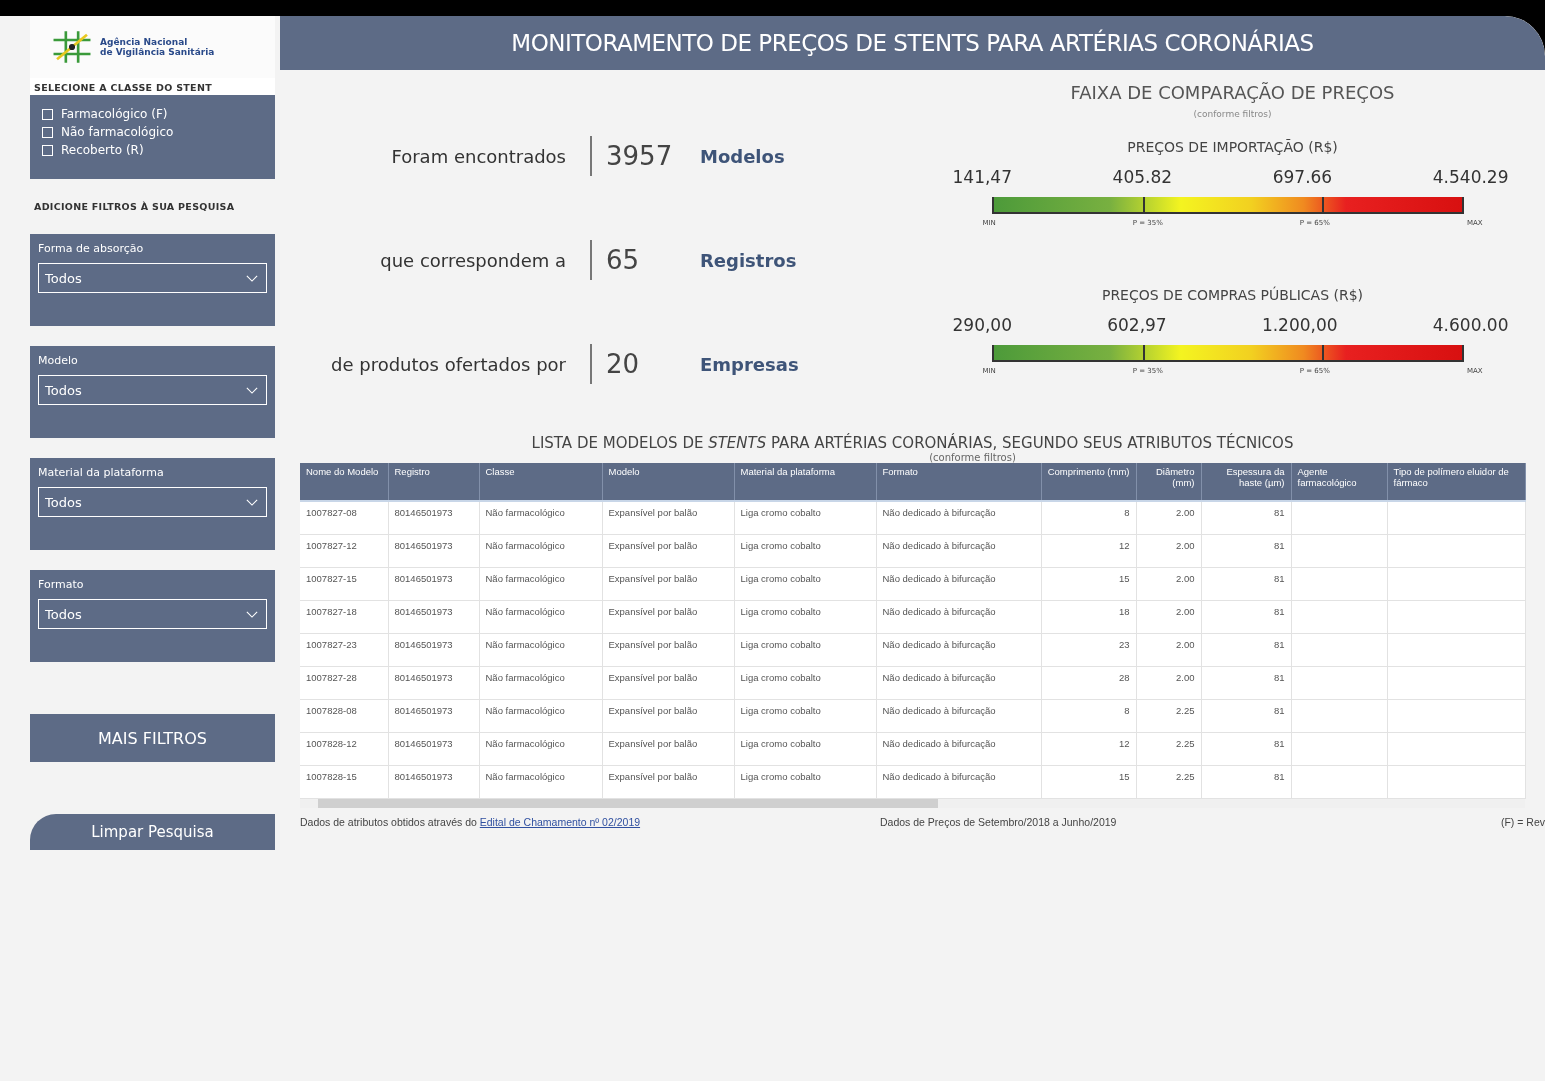 The image size is (1545, 1081). What do you see at coordinates (152, 738) in the screenshot?
I see `more-filters-button: MAIS FILTROS` at bounding box center [152, 738].